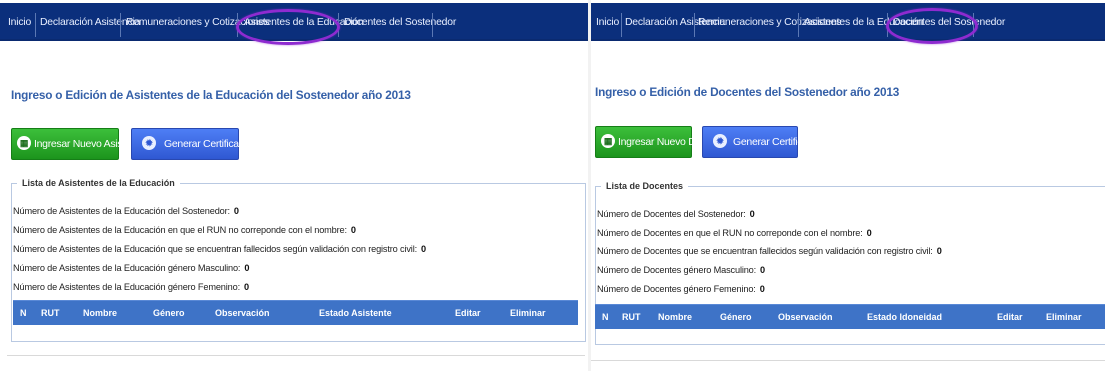 This screenshot has width=1105, height=371. What do you see at coordinates (677, 270) in the screenshot?
I see `stat-label: Número de Docentes género Masculino:` at bounding box center [677, 270].